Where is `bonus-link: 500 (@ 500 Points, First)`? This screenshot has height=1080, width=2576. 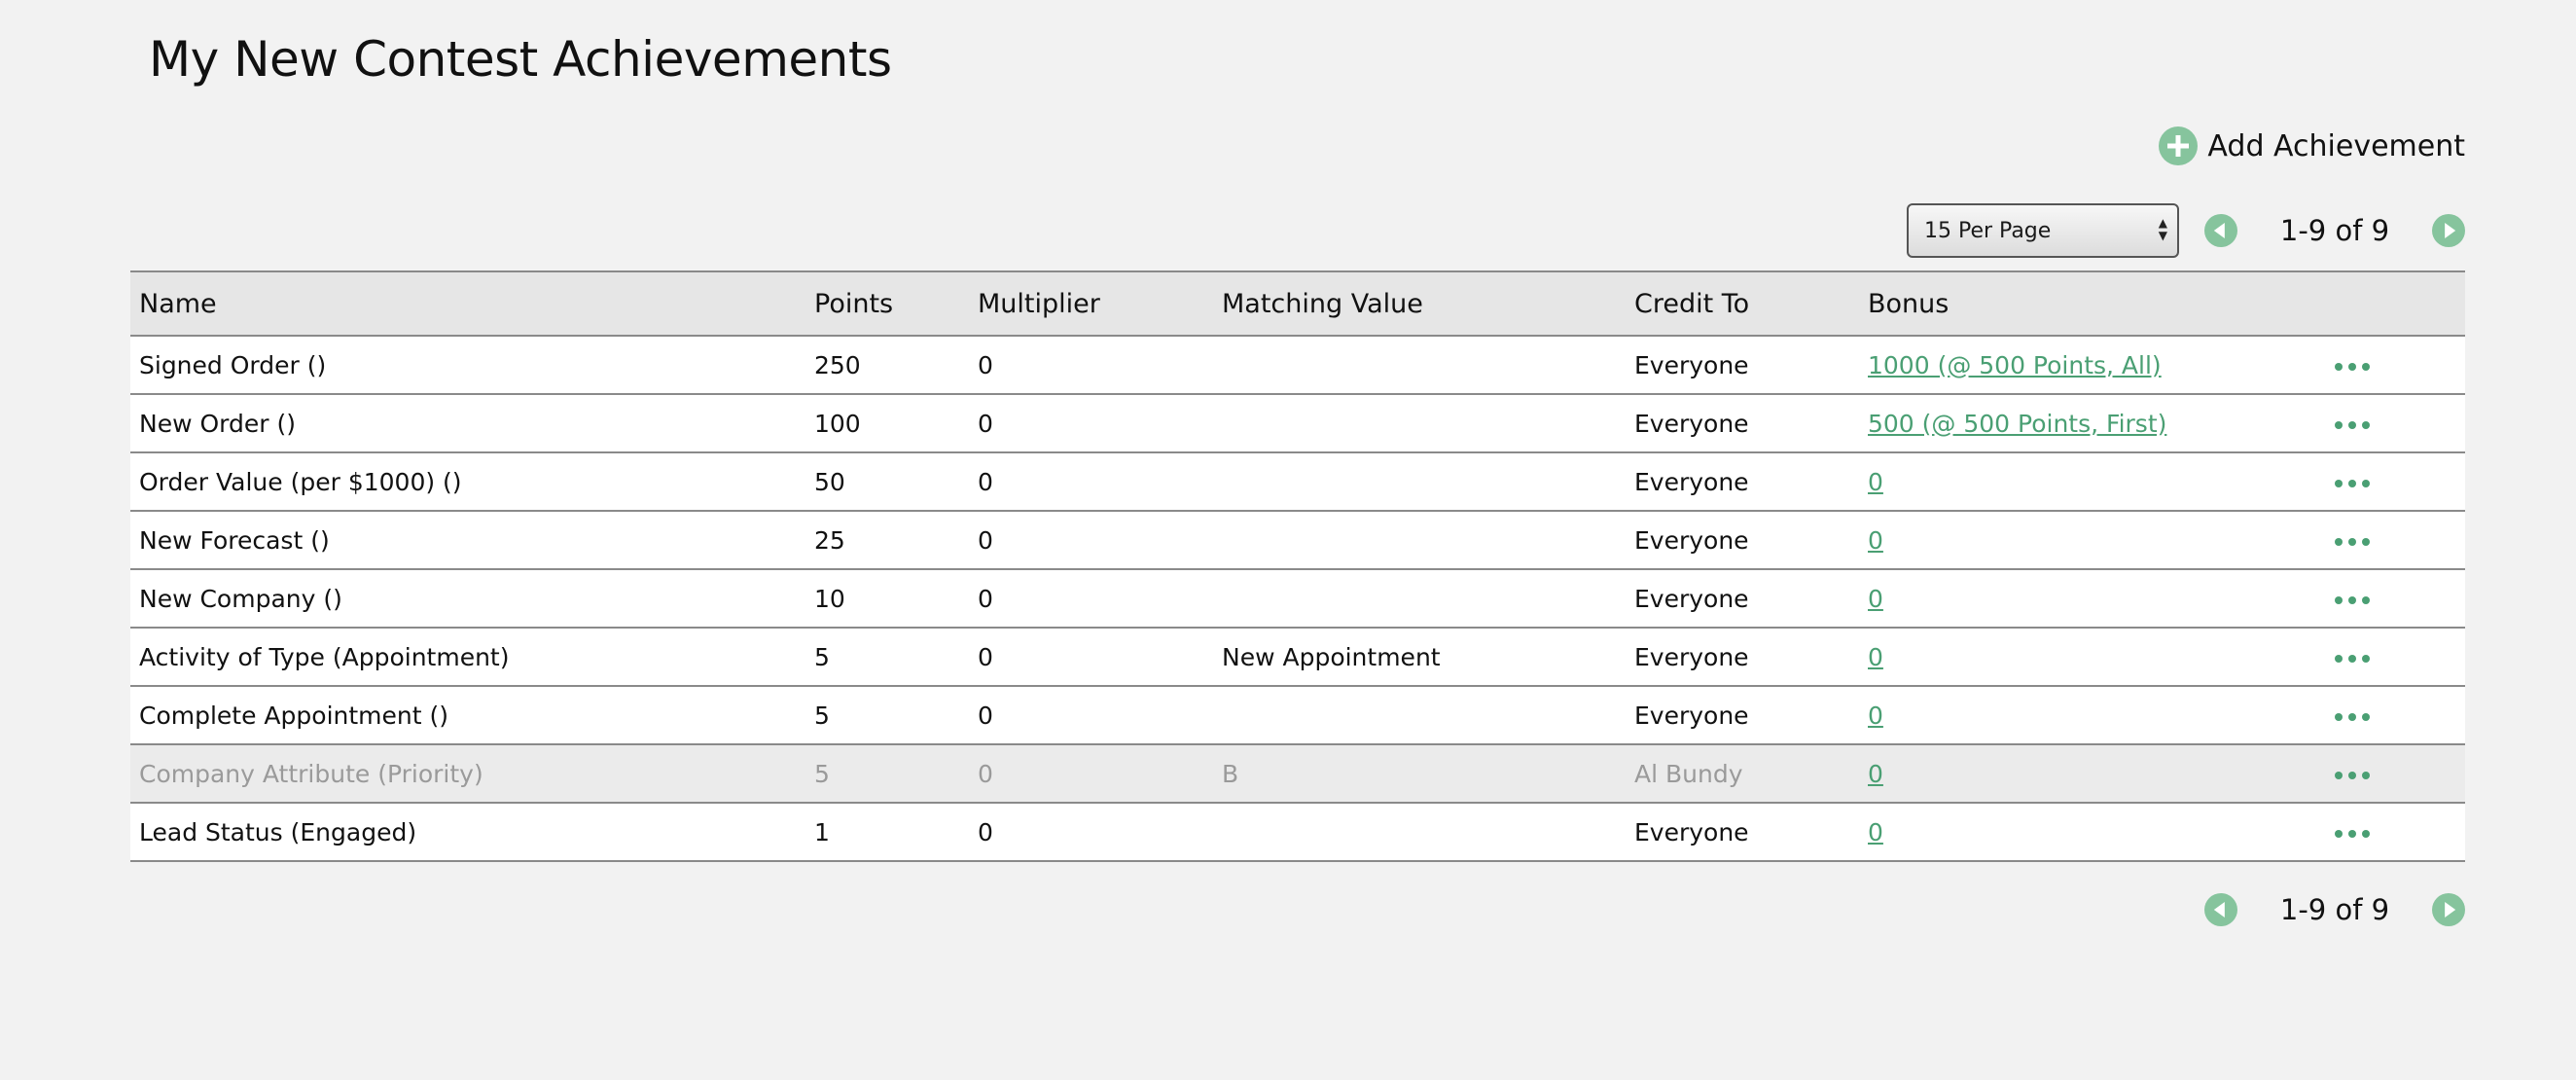
bonus-link: 500 (@ 500 Points, First) is located at coordinates (2017, 424).